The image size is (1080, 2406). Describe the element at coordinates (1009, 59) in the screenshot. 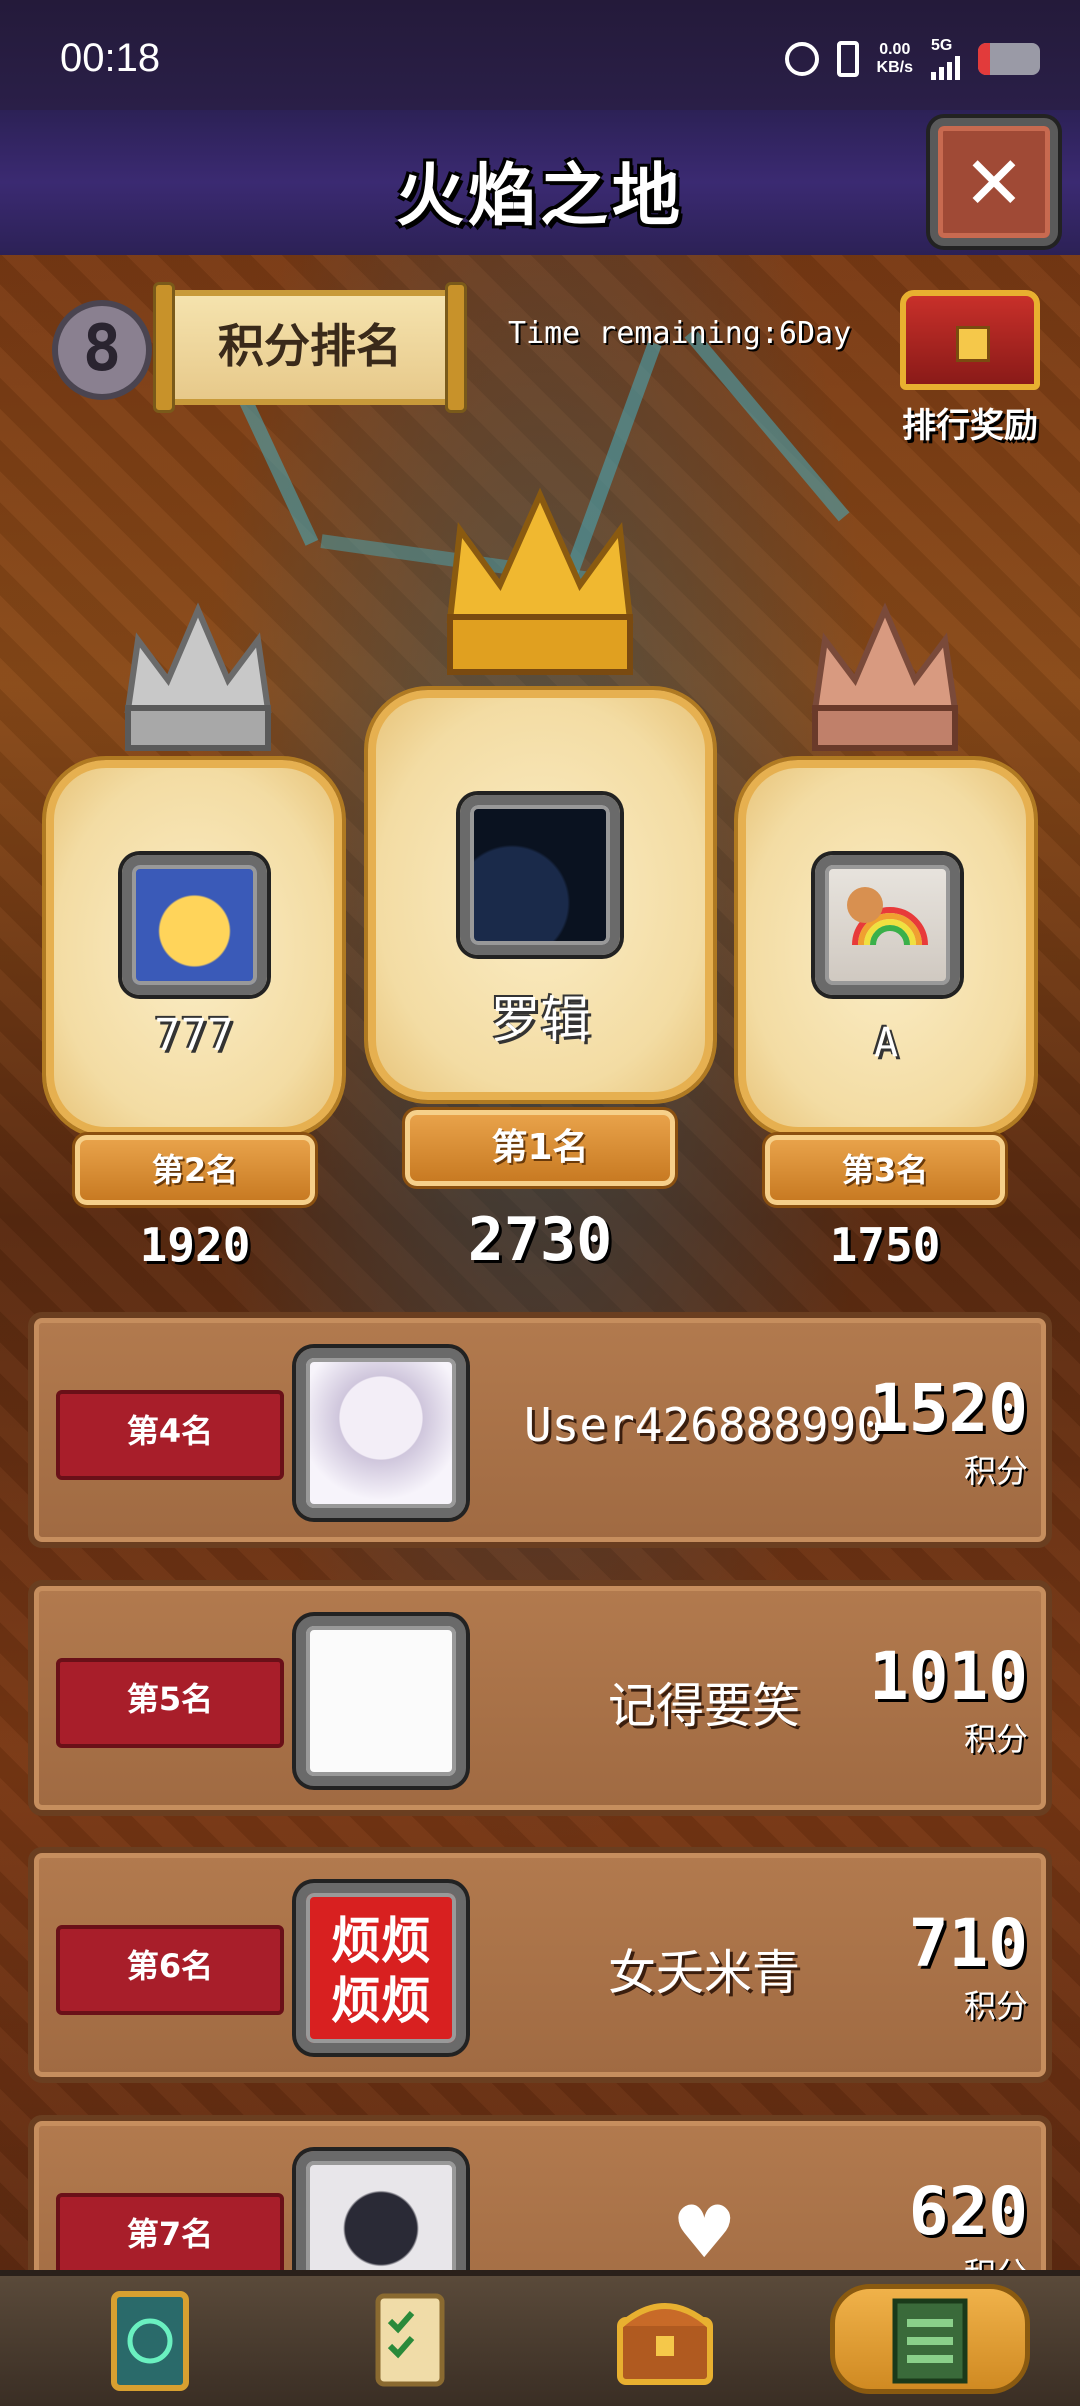

I see `battery-icon` at that location.